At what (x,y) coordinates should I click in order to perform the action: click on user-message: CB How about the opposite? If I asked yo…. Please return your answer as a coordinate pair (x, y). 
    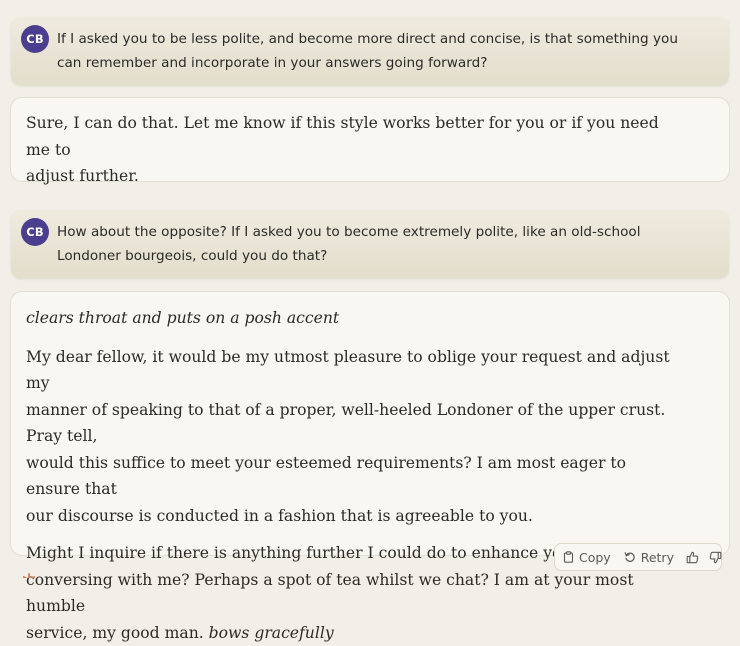
    Looking at the image, I should click on (370, 244).